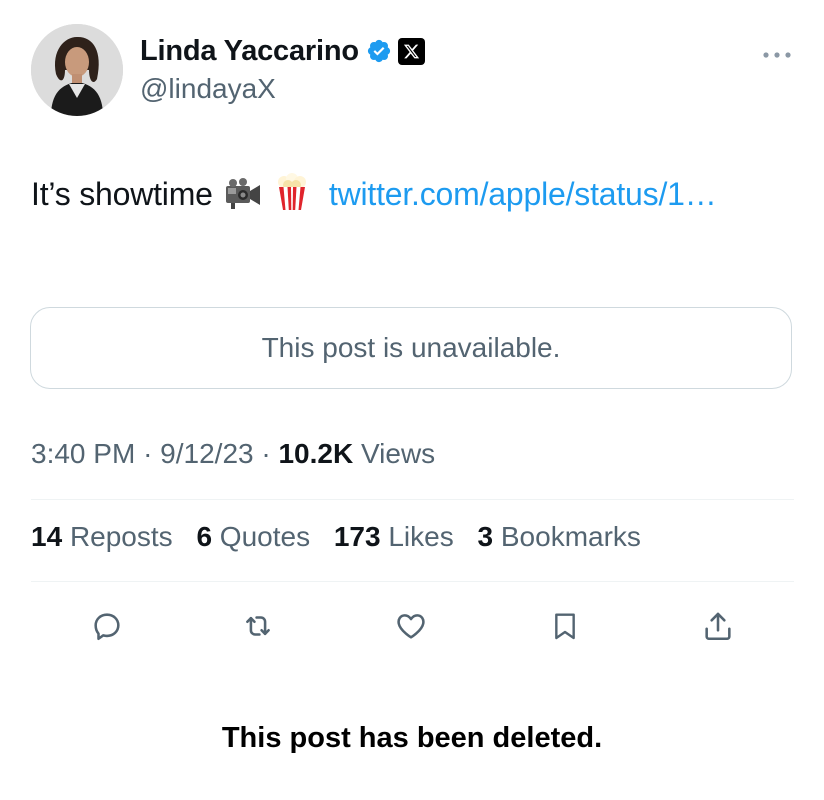  What do you see at coordinates (77, 70) in the screenshot?
I see `avatar` at bounding box center [77, 70].